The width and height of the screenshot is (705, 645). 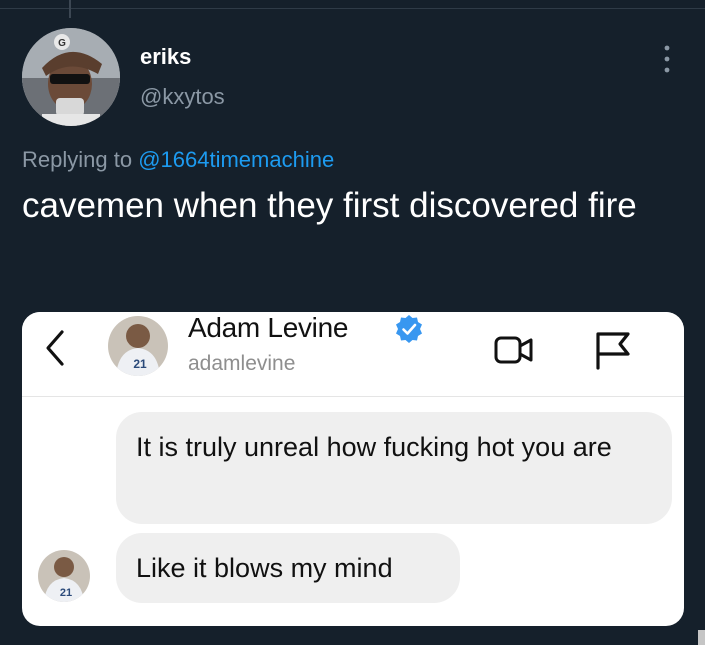 I want to click on scrollbar-corner, so click(x=701, y=637).